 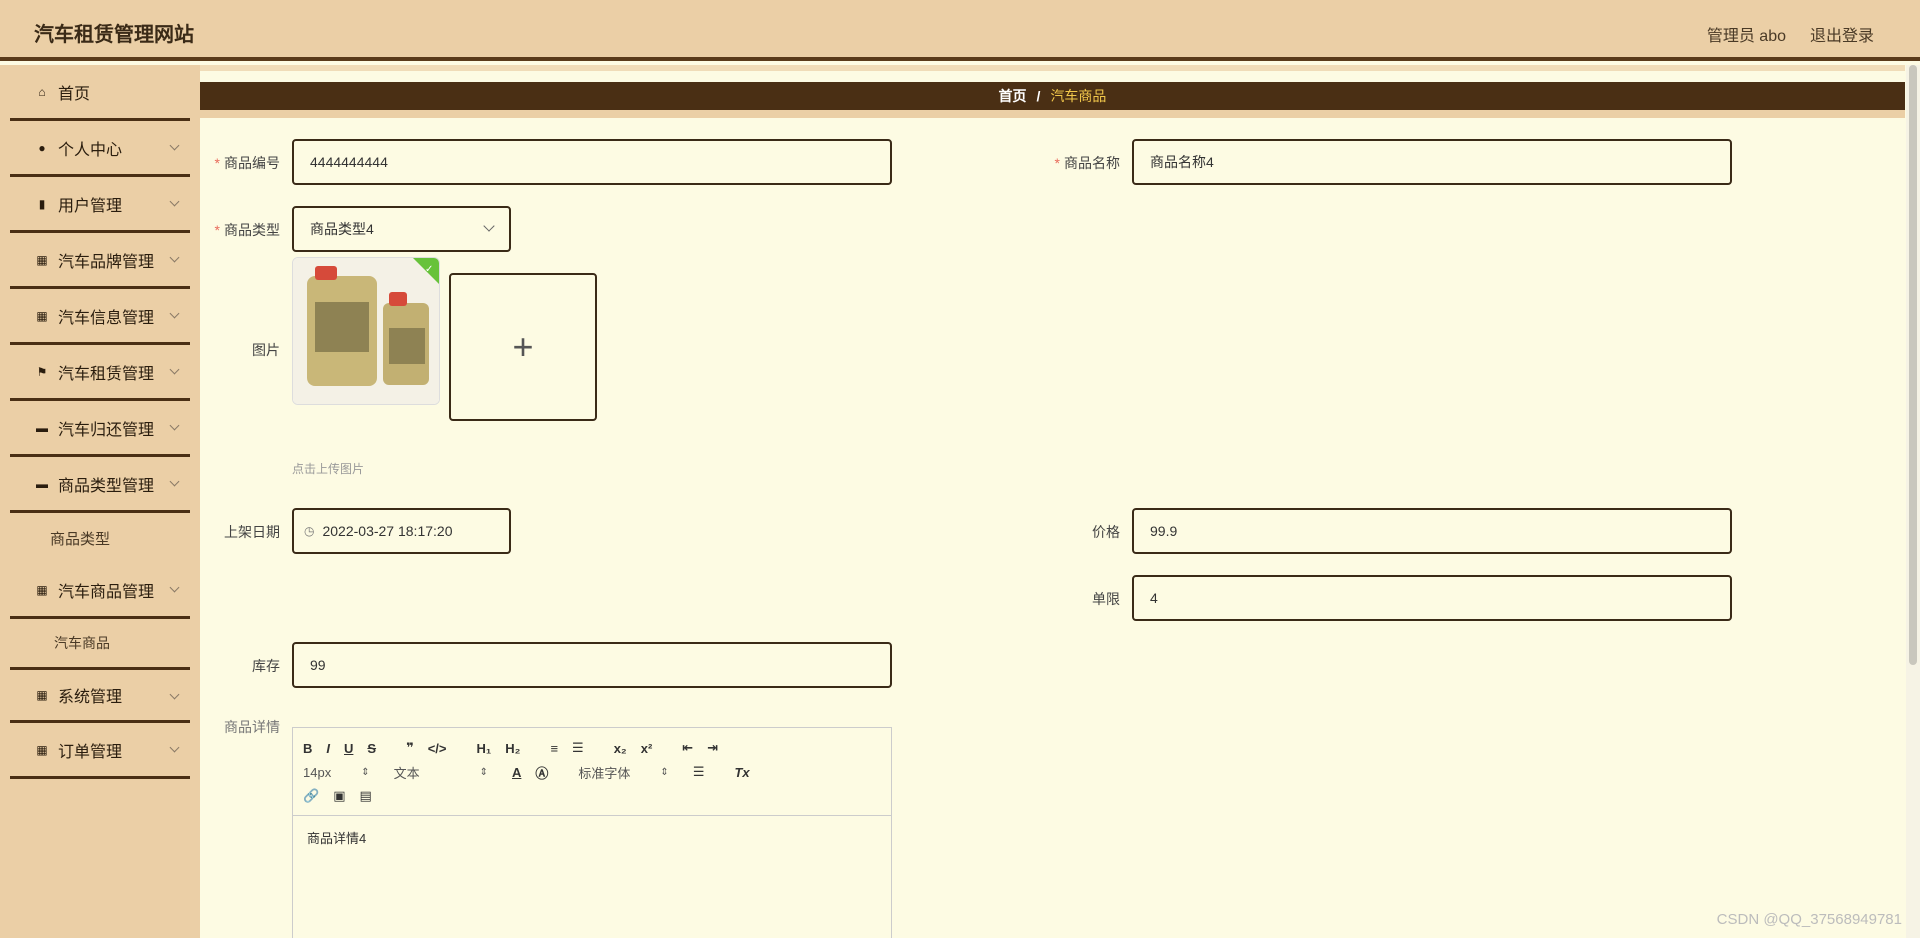 I want to click on goods-no-label: * 商品编号, so click(x=247, y=163).